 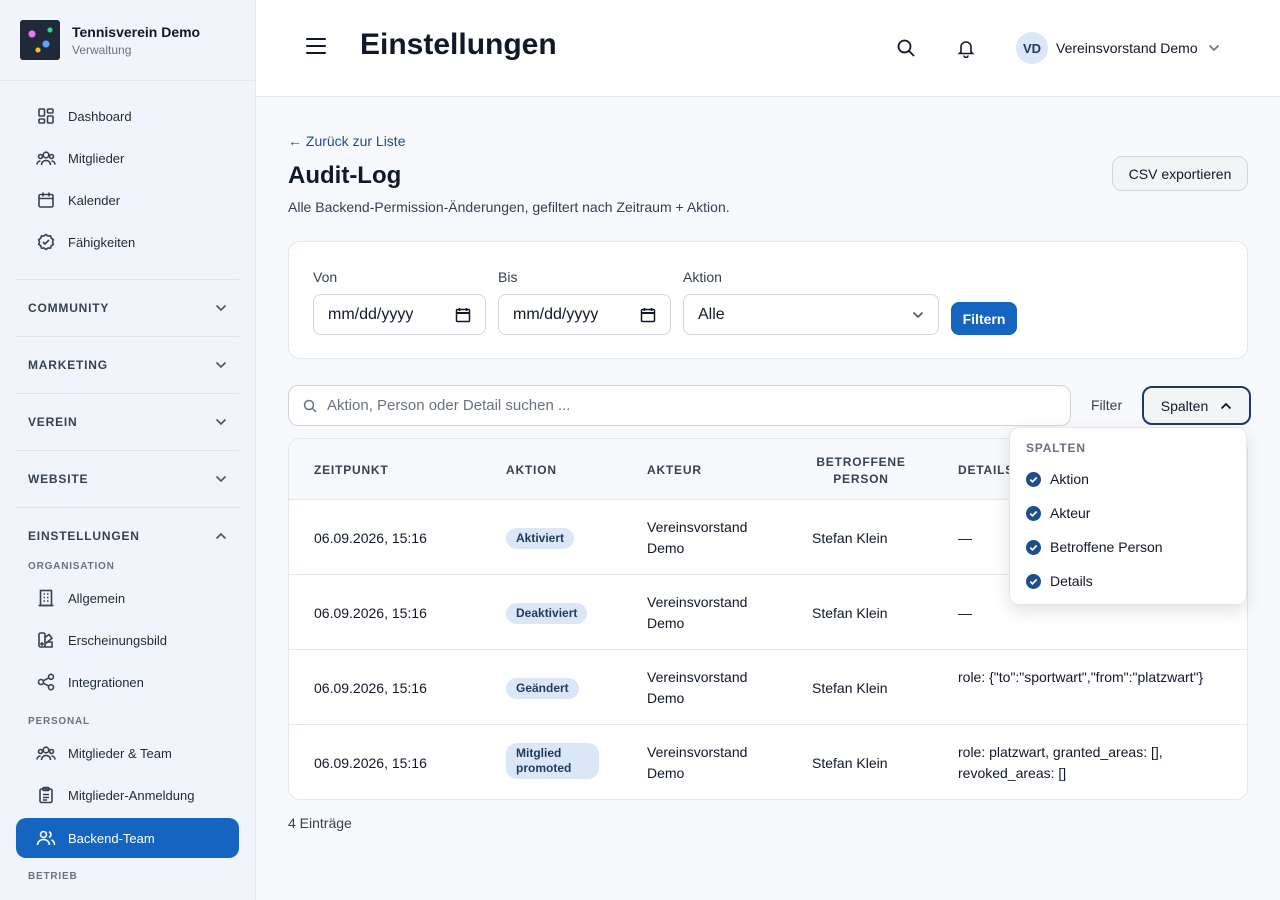 I want to click on column-header-time: ZEITPUNKT, so click(x=351, y=470).